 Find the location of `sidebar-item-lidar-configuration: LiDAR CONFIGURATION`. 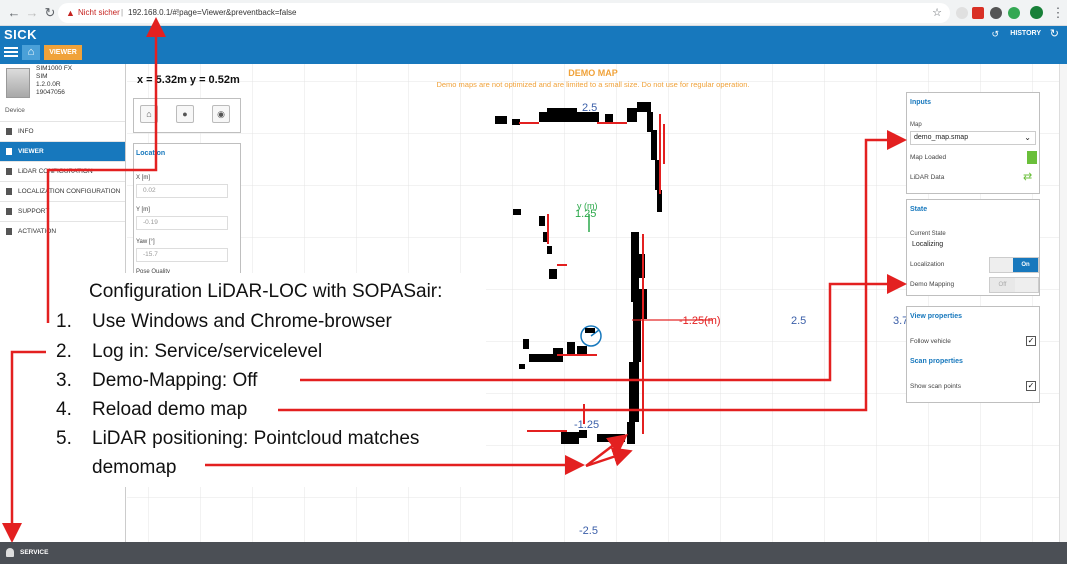

sidebar-item-lidar-configuration: LiDAR CONFIGURATION is located at coordinates (62, 171).